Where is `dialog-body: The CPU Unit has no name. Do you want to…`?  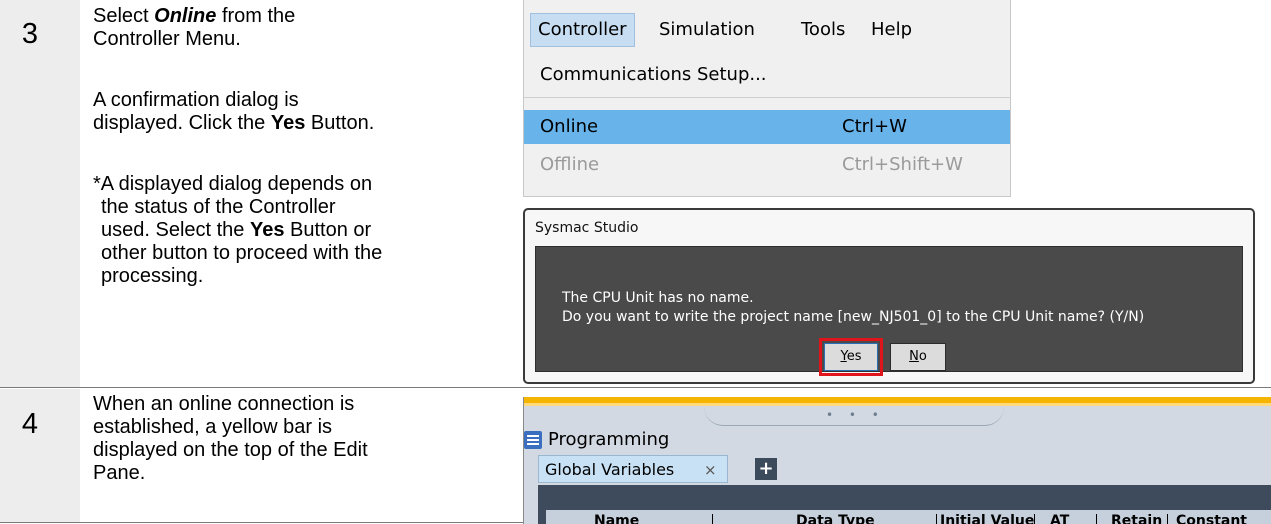
dialog-body: The CPU Unit has no name. Do you want to… is located at coordinates (889, 311).